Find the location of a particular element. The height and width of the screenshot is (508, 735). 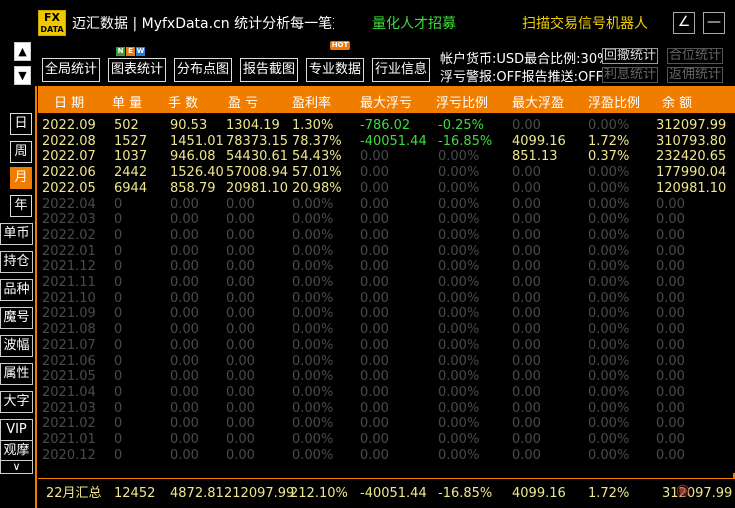

tab-week: 周 is located at coordinates (21, 152).